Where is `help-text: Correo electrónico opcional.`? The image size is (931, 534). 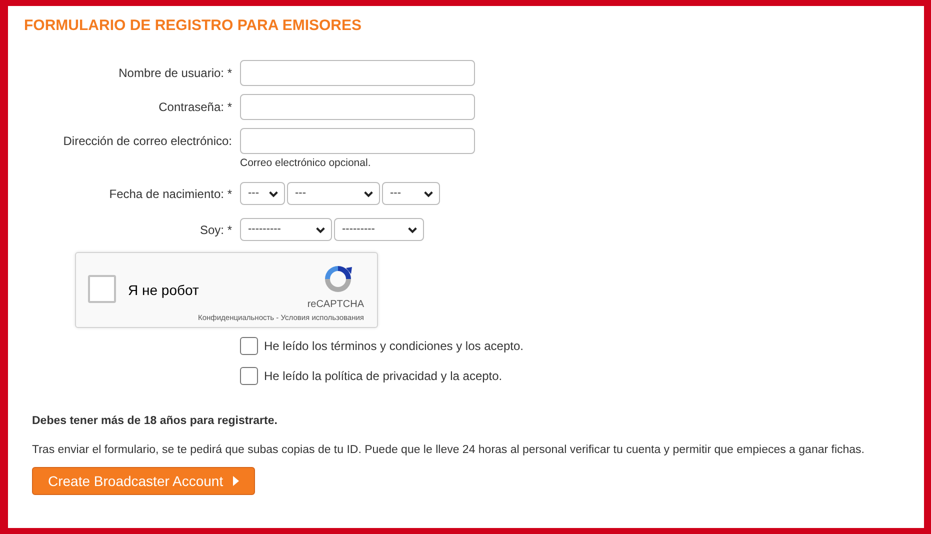 help-text: Correo electrónico opcional. is located at coordinates (306, 163).